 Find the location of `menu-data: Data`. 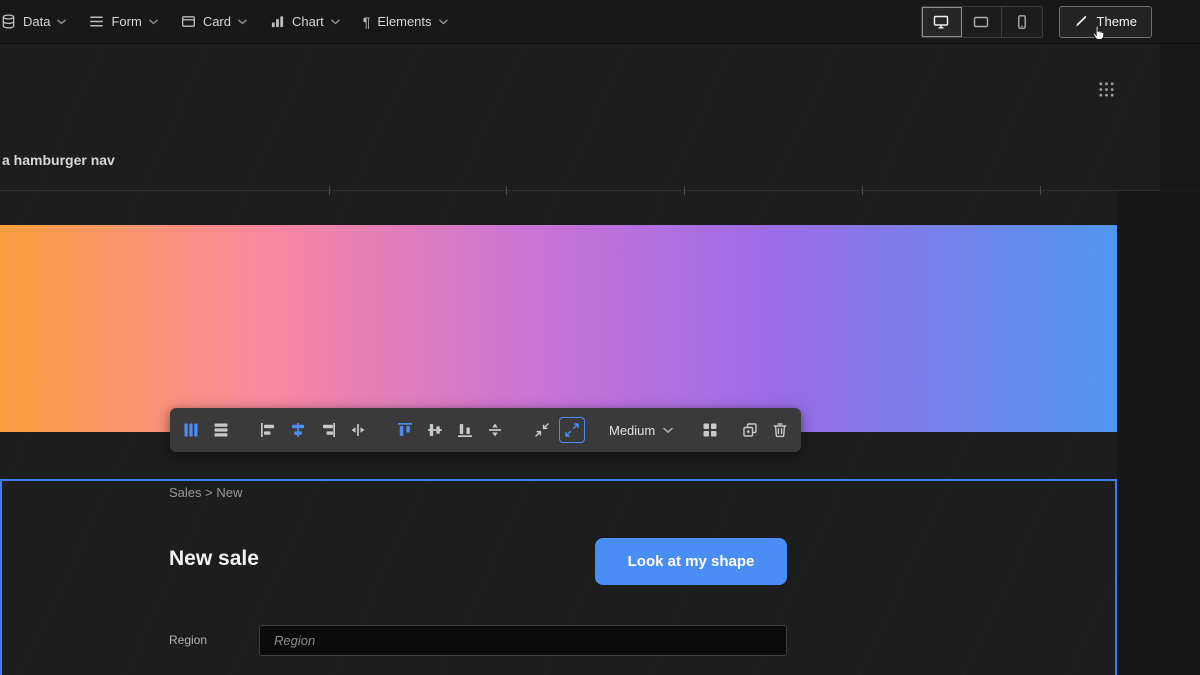

menu-data: Data is located at coordinates (40, 21).